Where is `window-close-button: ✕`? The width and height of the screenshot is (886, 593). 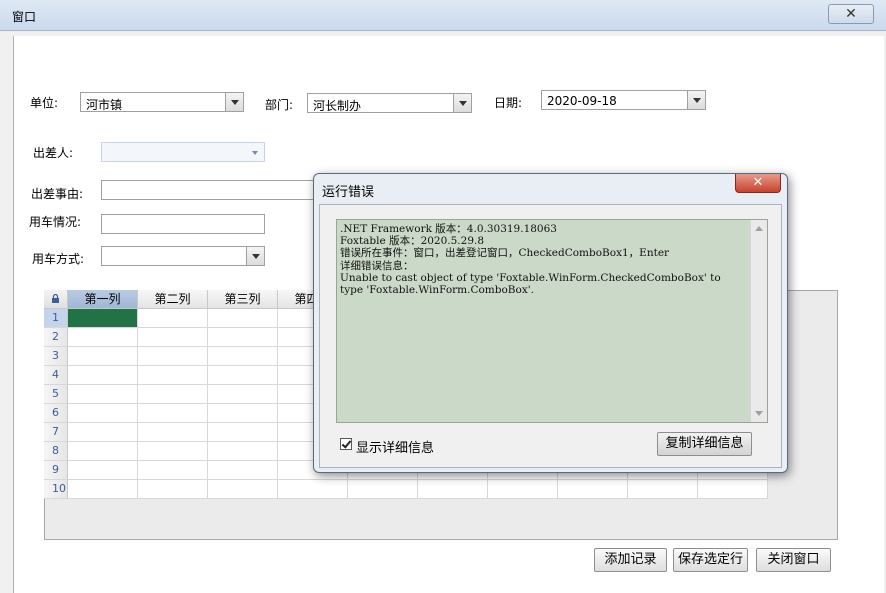
window-close-button: ✕ is located at coordinates (851, 14).